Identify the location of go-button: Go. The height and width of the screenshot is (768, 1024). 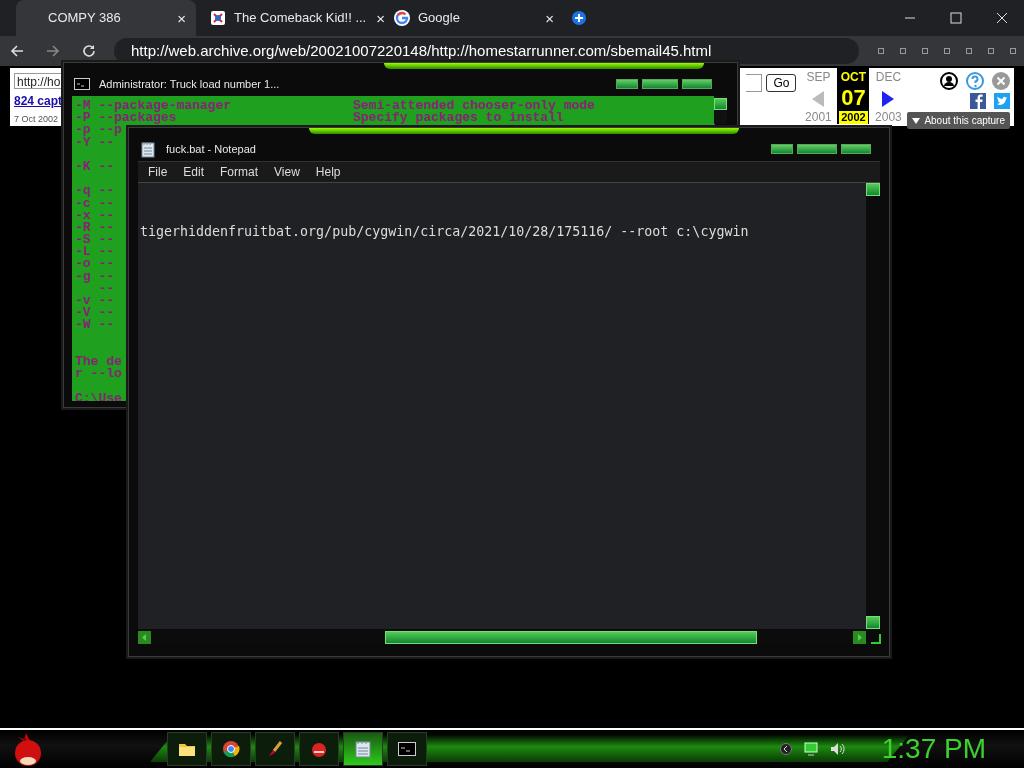
(781, 83).